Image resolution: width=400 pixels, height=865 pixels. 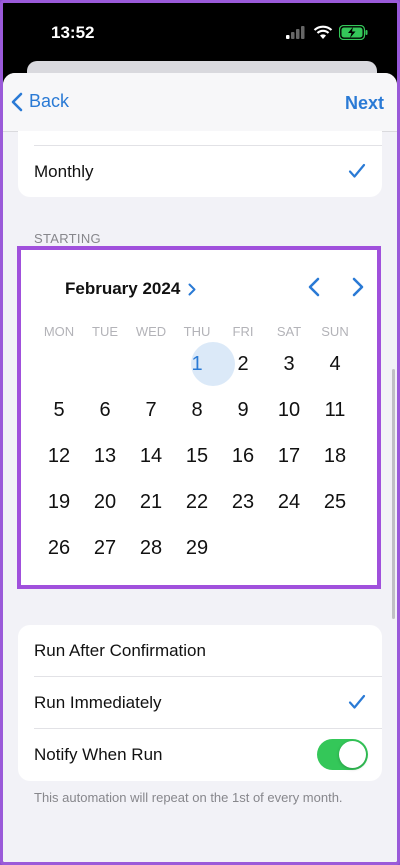 What do you see at coordinates (98, 702) in the screenshot?
I see `option-label: Run Immediately` at bounding box center [98, 702].